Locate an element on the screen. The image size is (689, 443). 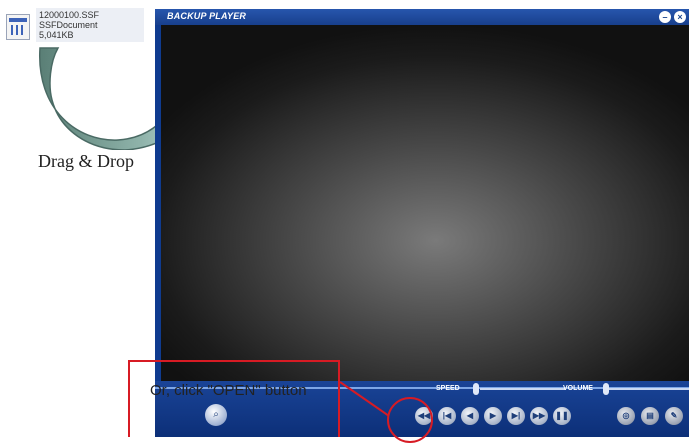
instruction-callout: Or, click "OPEN" button is located at coordinates (234, 398).